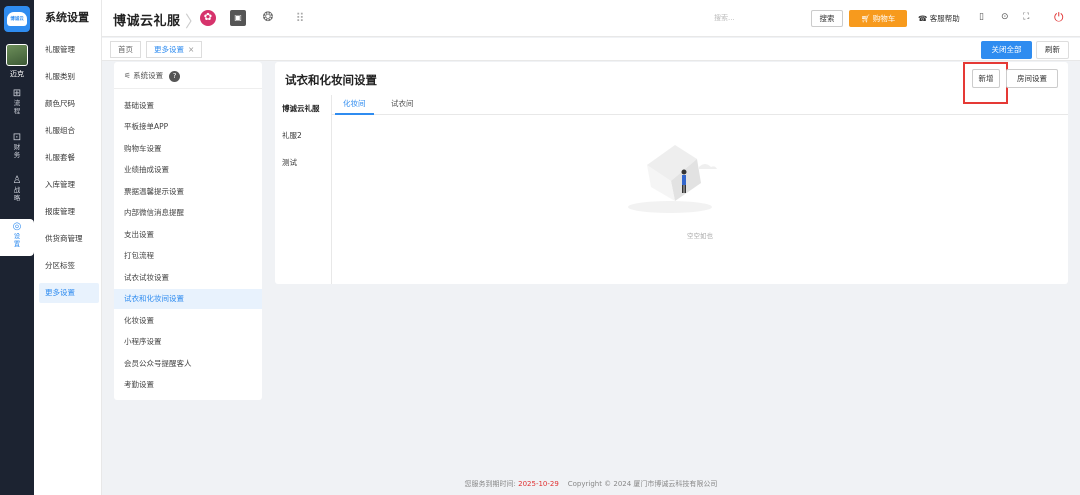  I want to click on category-item: 博诚云礼服, so click(303, 108).